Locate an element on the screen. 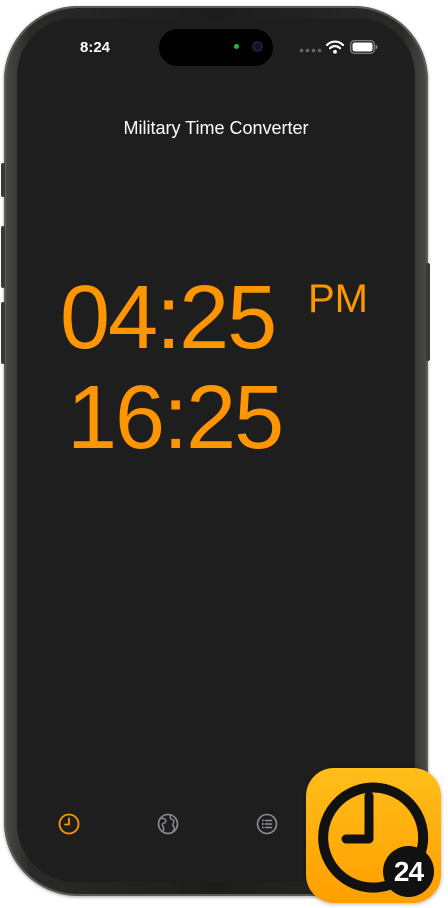 Image resolution: width=448 pixels, height=908 pixels. front-camera-icon is located at coordinates (257, 46).